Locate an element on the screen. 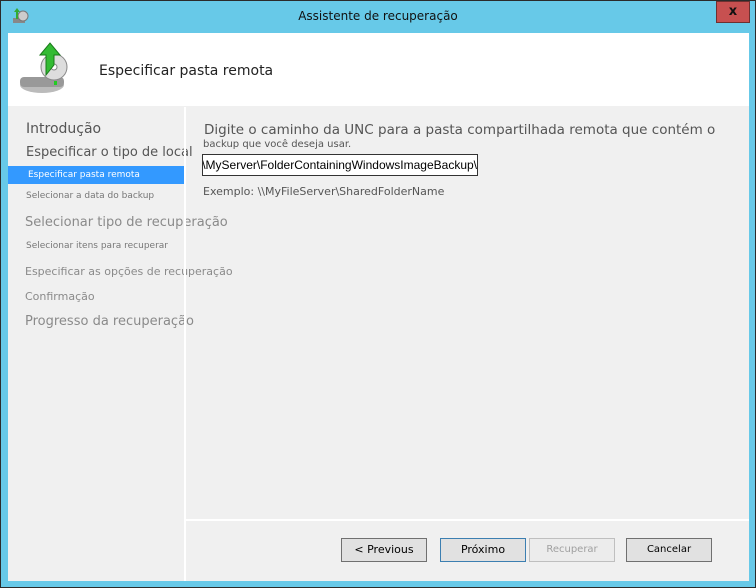 This screenshot has width=756, height=588. cancel-button: Cancelar is located at coordinates (669, 550).